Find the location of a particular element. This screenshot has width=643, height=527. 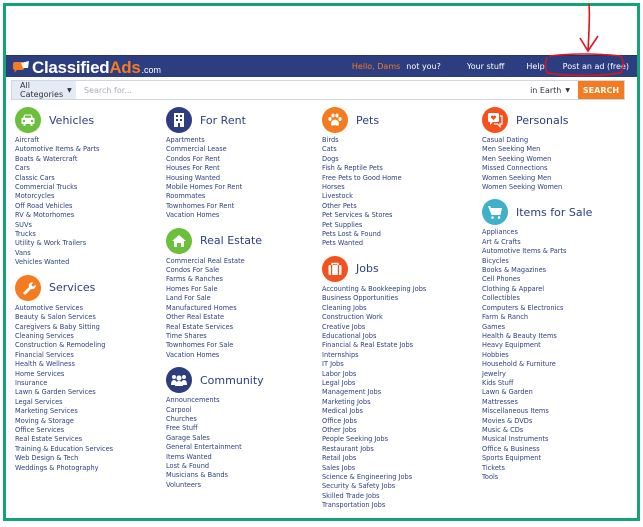

category-link: Horses is located at coordinates (374, 187).